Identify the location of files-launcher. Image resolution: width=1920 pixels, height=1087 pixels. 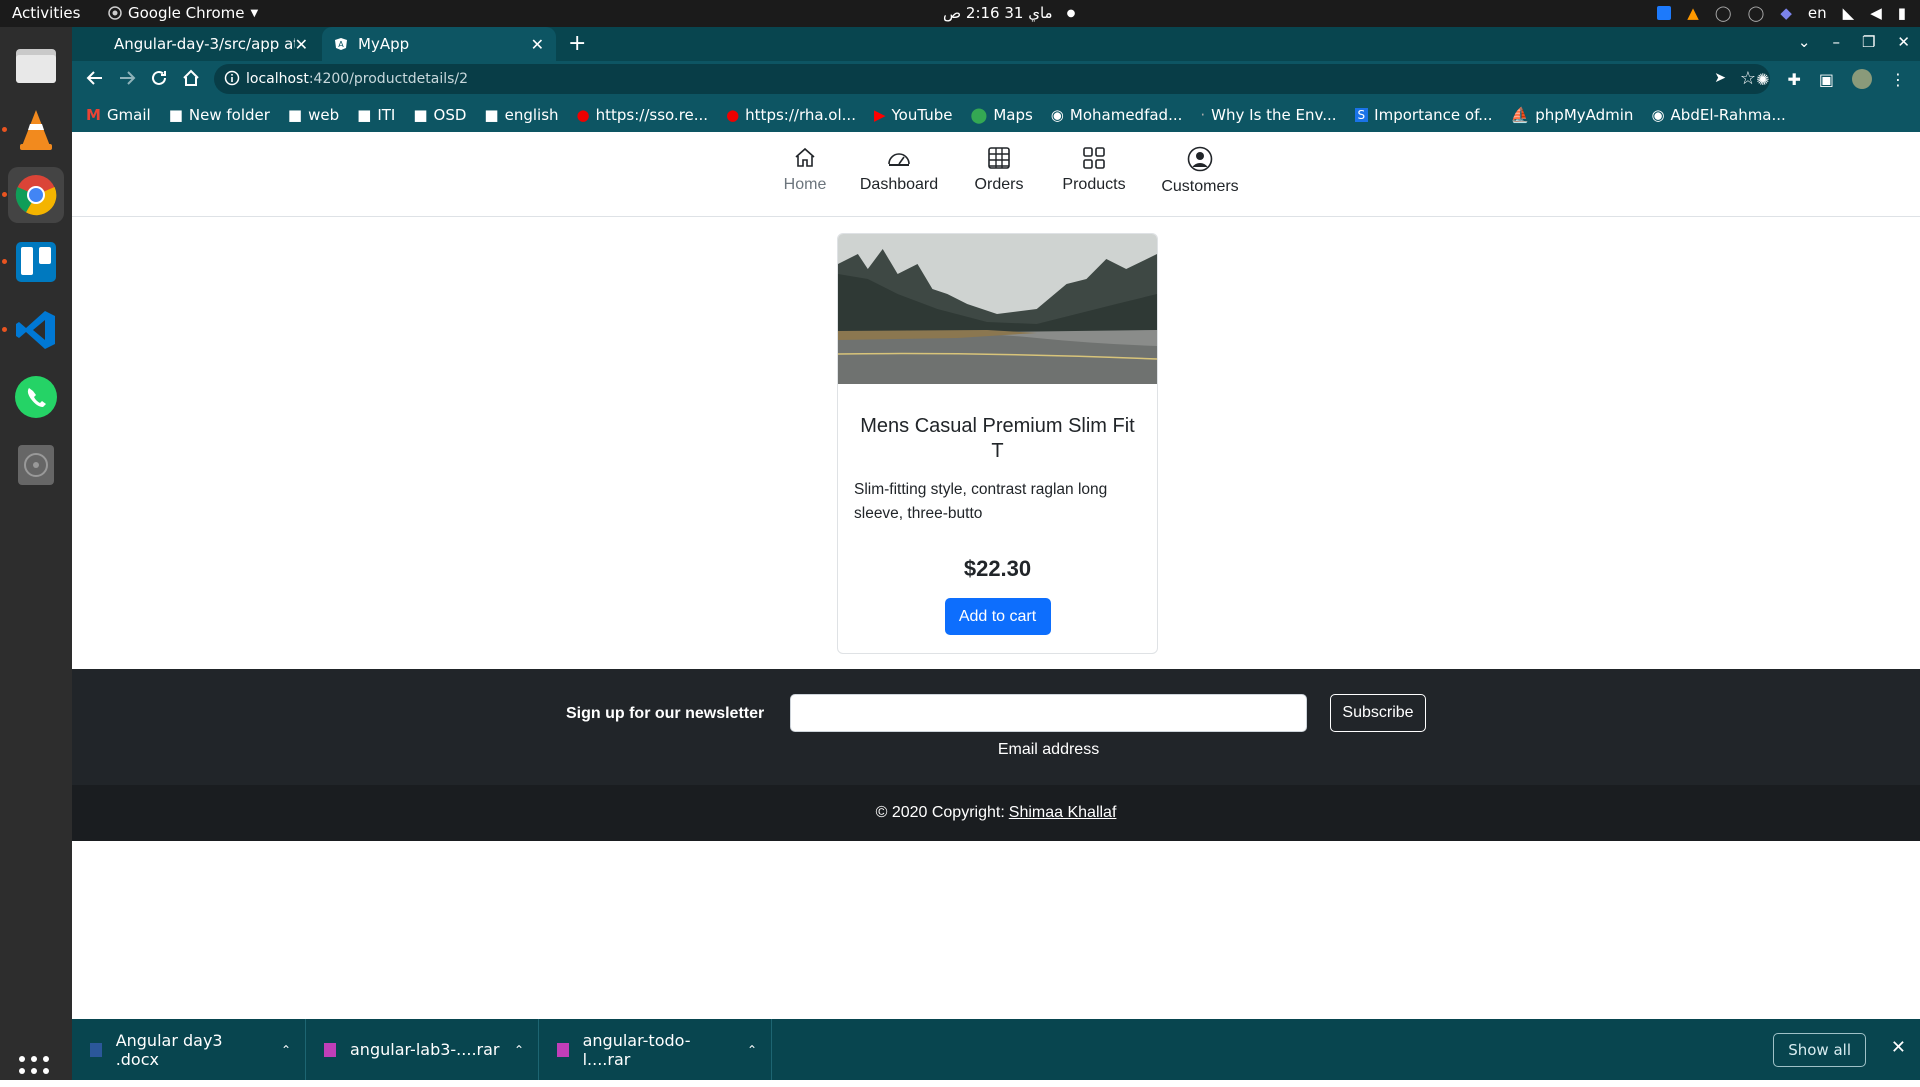
(36, 65).